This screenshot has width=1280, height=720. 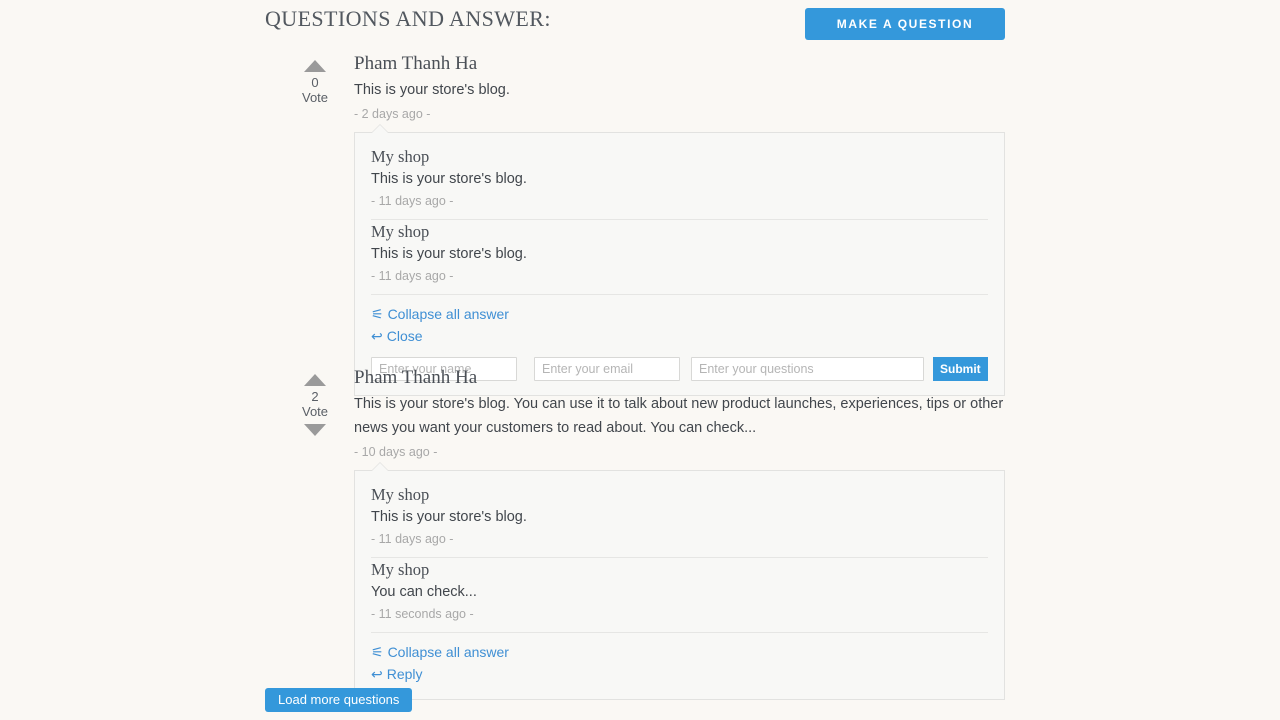 I want to click on load-more-questions-button: Load more questions, so click(x=339, y=700).